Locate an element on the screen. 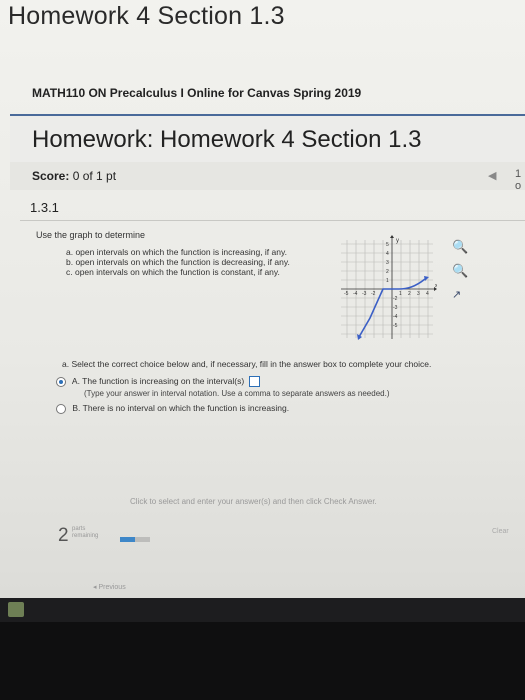 This screenshot has height=700, width=525. taskbar-strip is located at coordinates (262, 610).